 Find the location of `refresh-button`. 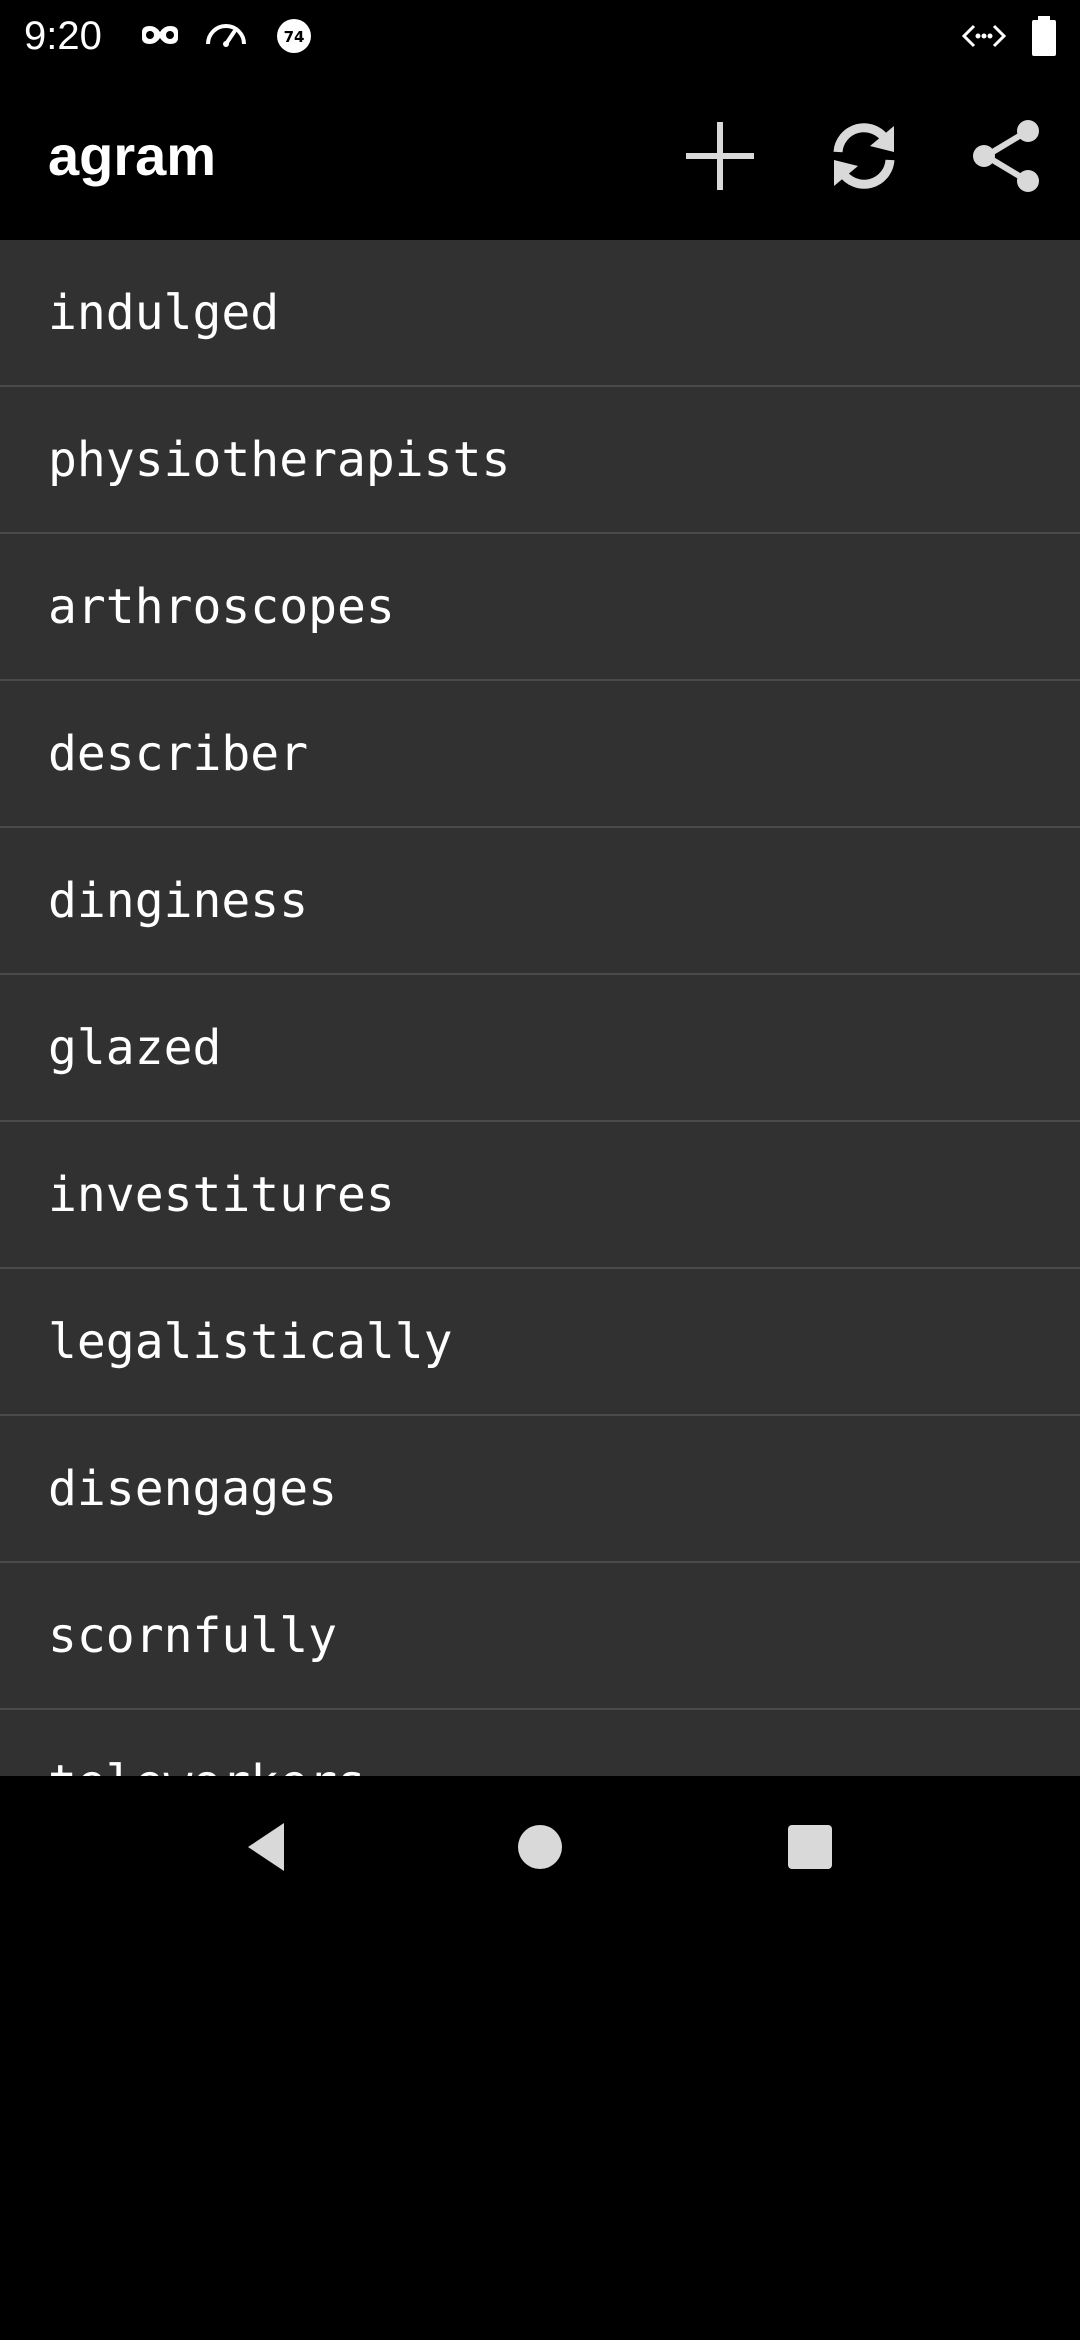

refresh-button is located at coordinates (864, 156).